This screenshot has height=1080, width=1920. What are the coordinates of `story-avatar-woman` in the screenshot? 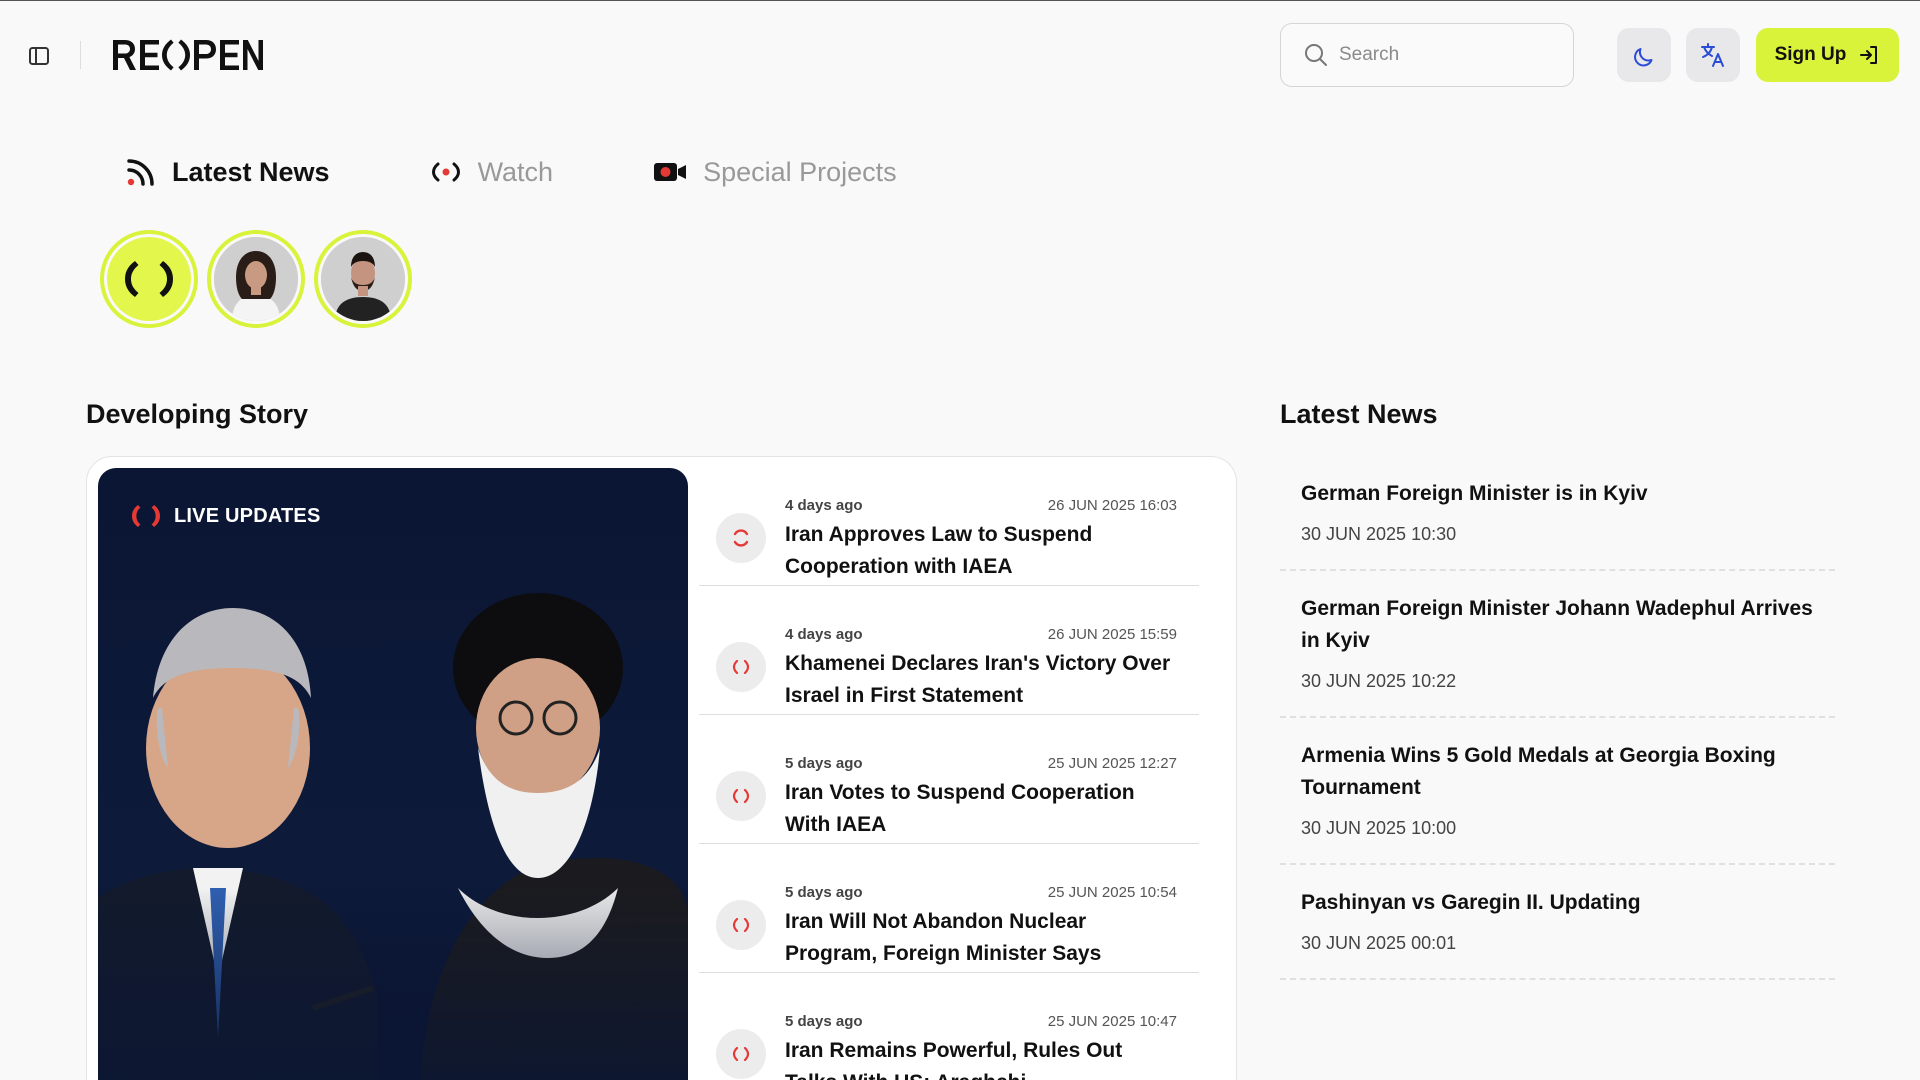 It's located at (256, 279).